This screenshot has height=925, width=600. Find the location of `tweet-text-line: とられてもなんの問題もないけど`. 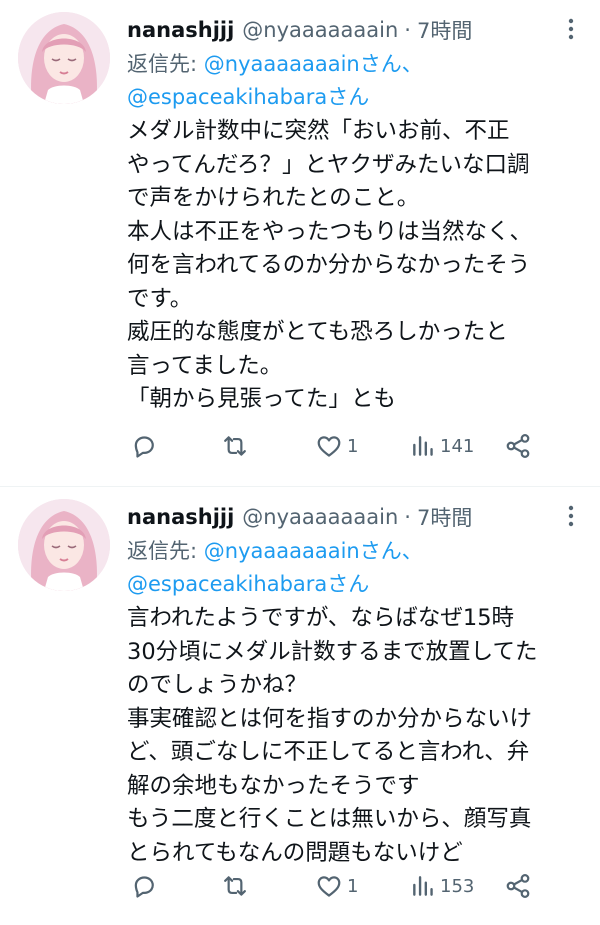

tweet-text-line: とられてもなんの問題もないけど is located at coordinates (295, 852).